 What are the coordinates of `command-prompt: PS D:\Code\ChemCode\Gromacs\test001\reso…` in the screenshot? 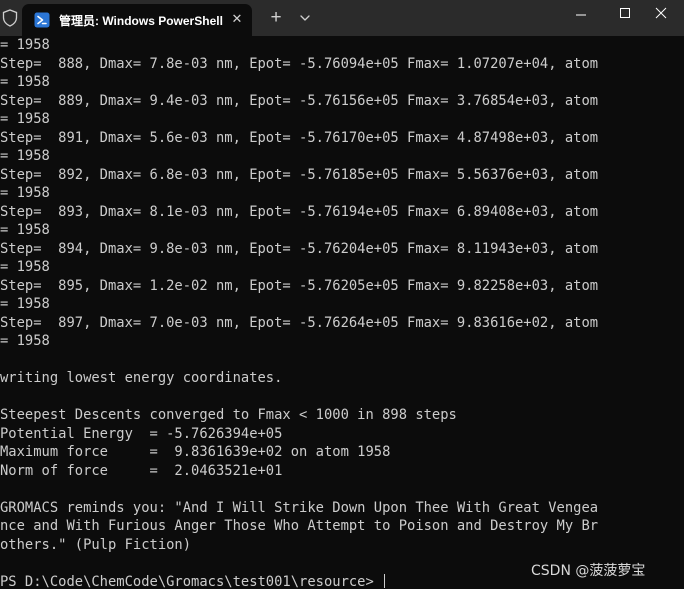 It's located at (191, 581).